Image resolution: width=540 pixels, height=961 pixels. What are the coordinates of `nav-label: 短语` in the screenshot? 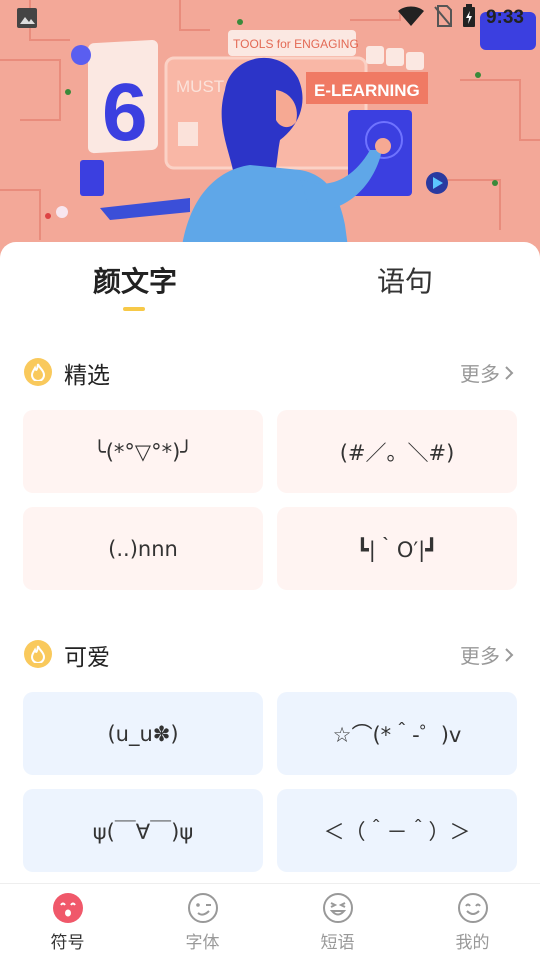 It's located at (337, 943).